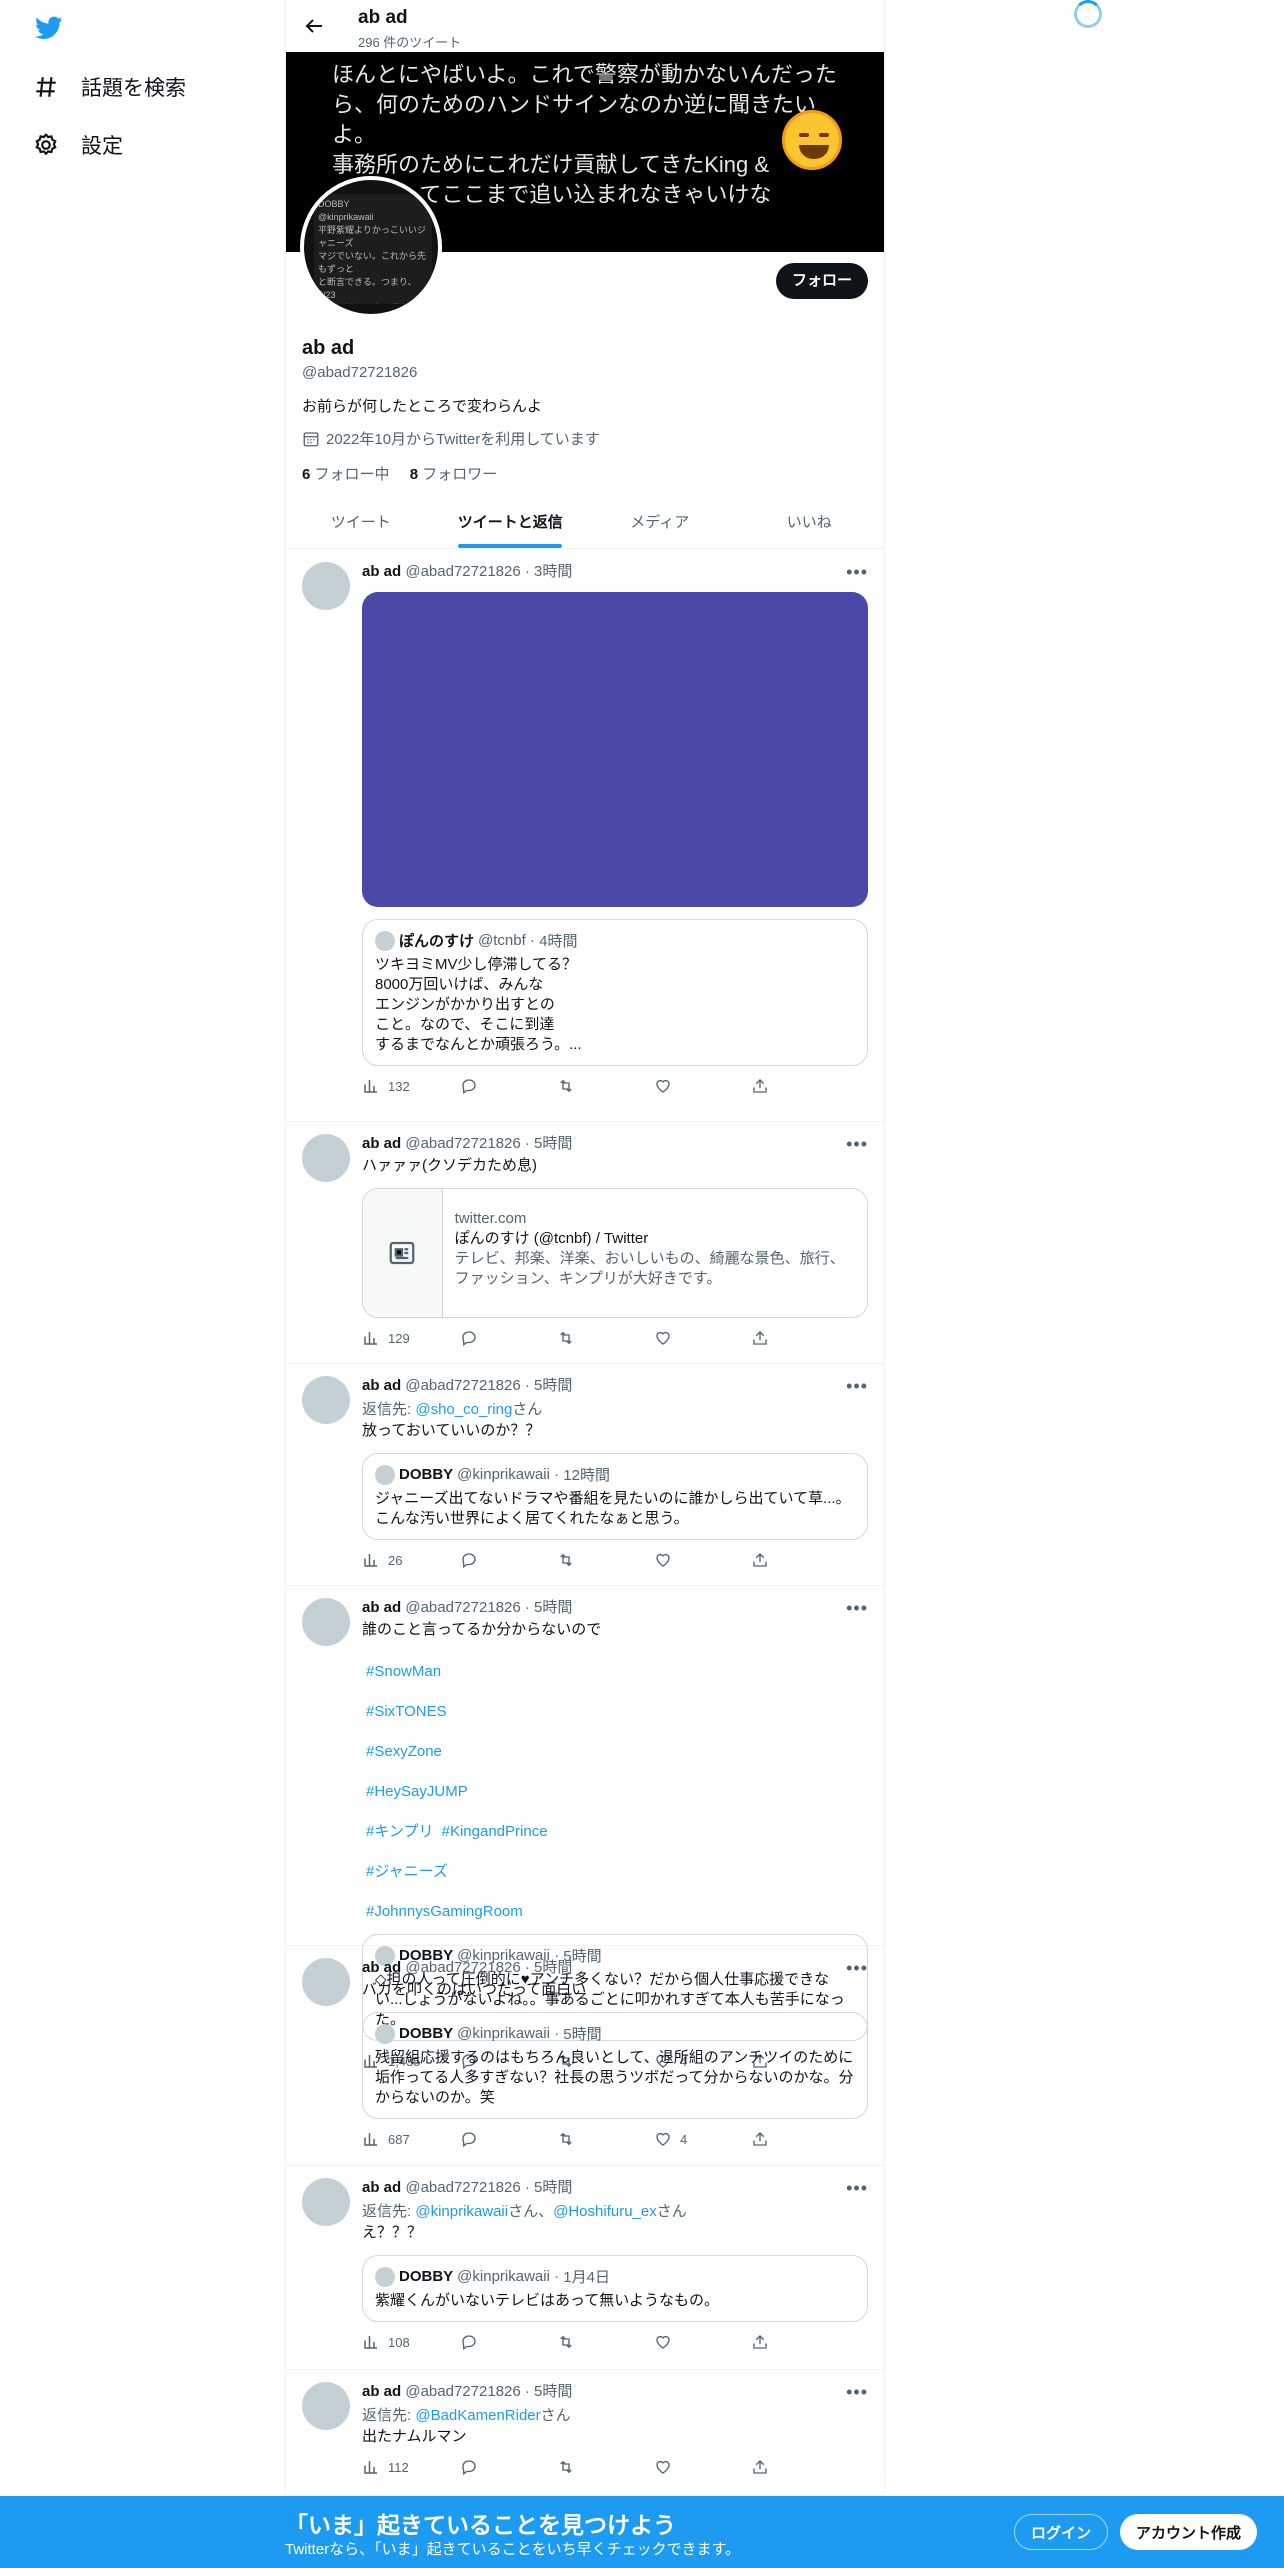 This screenshot has height=2568, width=1284. What do you see at coordinates (49, 28) in the screenshot?
I see `twitter-logo-icon` at bounding box center [49, 28].